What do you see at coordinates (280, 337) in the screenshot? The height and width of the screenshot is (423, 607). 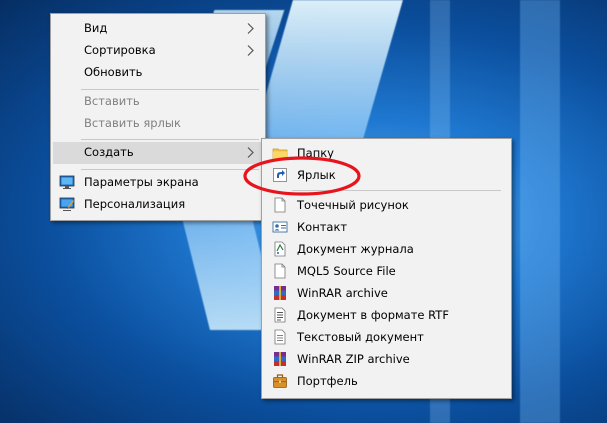 I see `text-document-icon` at bounding box center [280, 337].